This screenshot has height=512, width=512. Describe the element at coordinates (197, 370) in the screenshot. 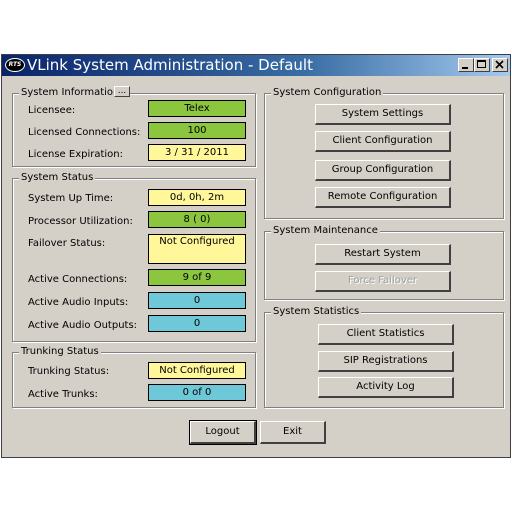

I see `trunking-status-value: Not Configured` at that location.